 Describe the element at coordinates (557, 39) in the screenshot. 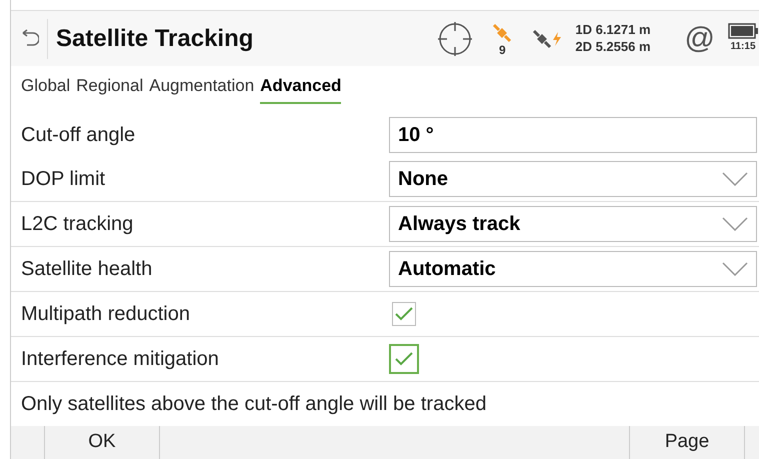

I see `lightning-icon` at that location.